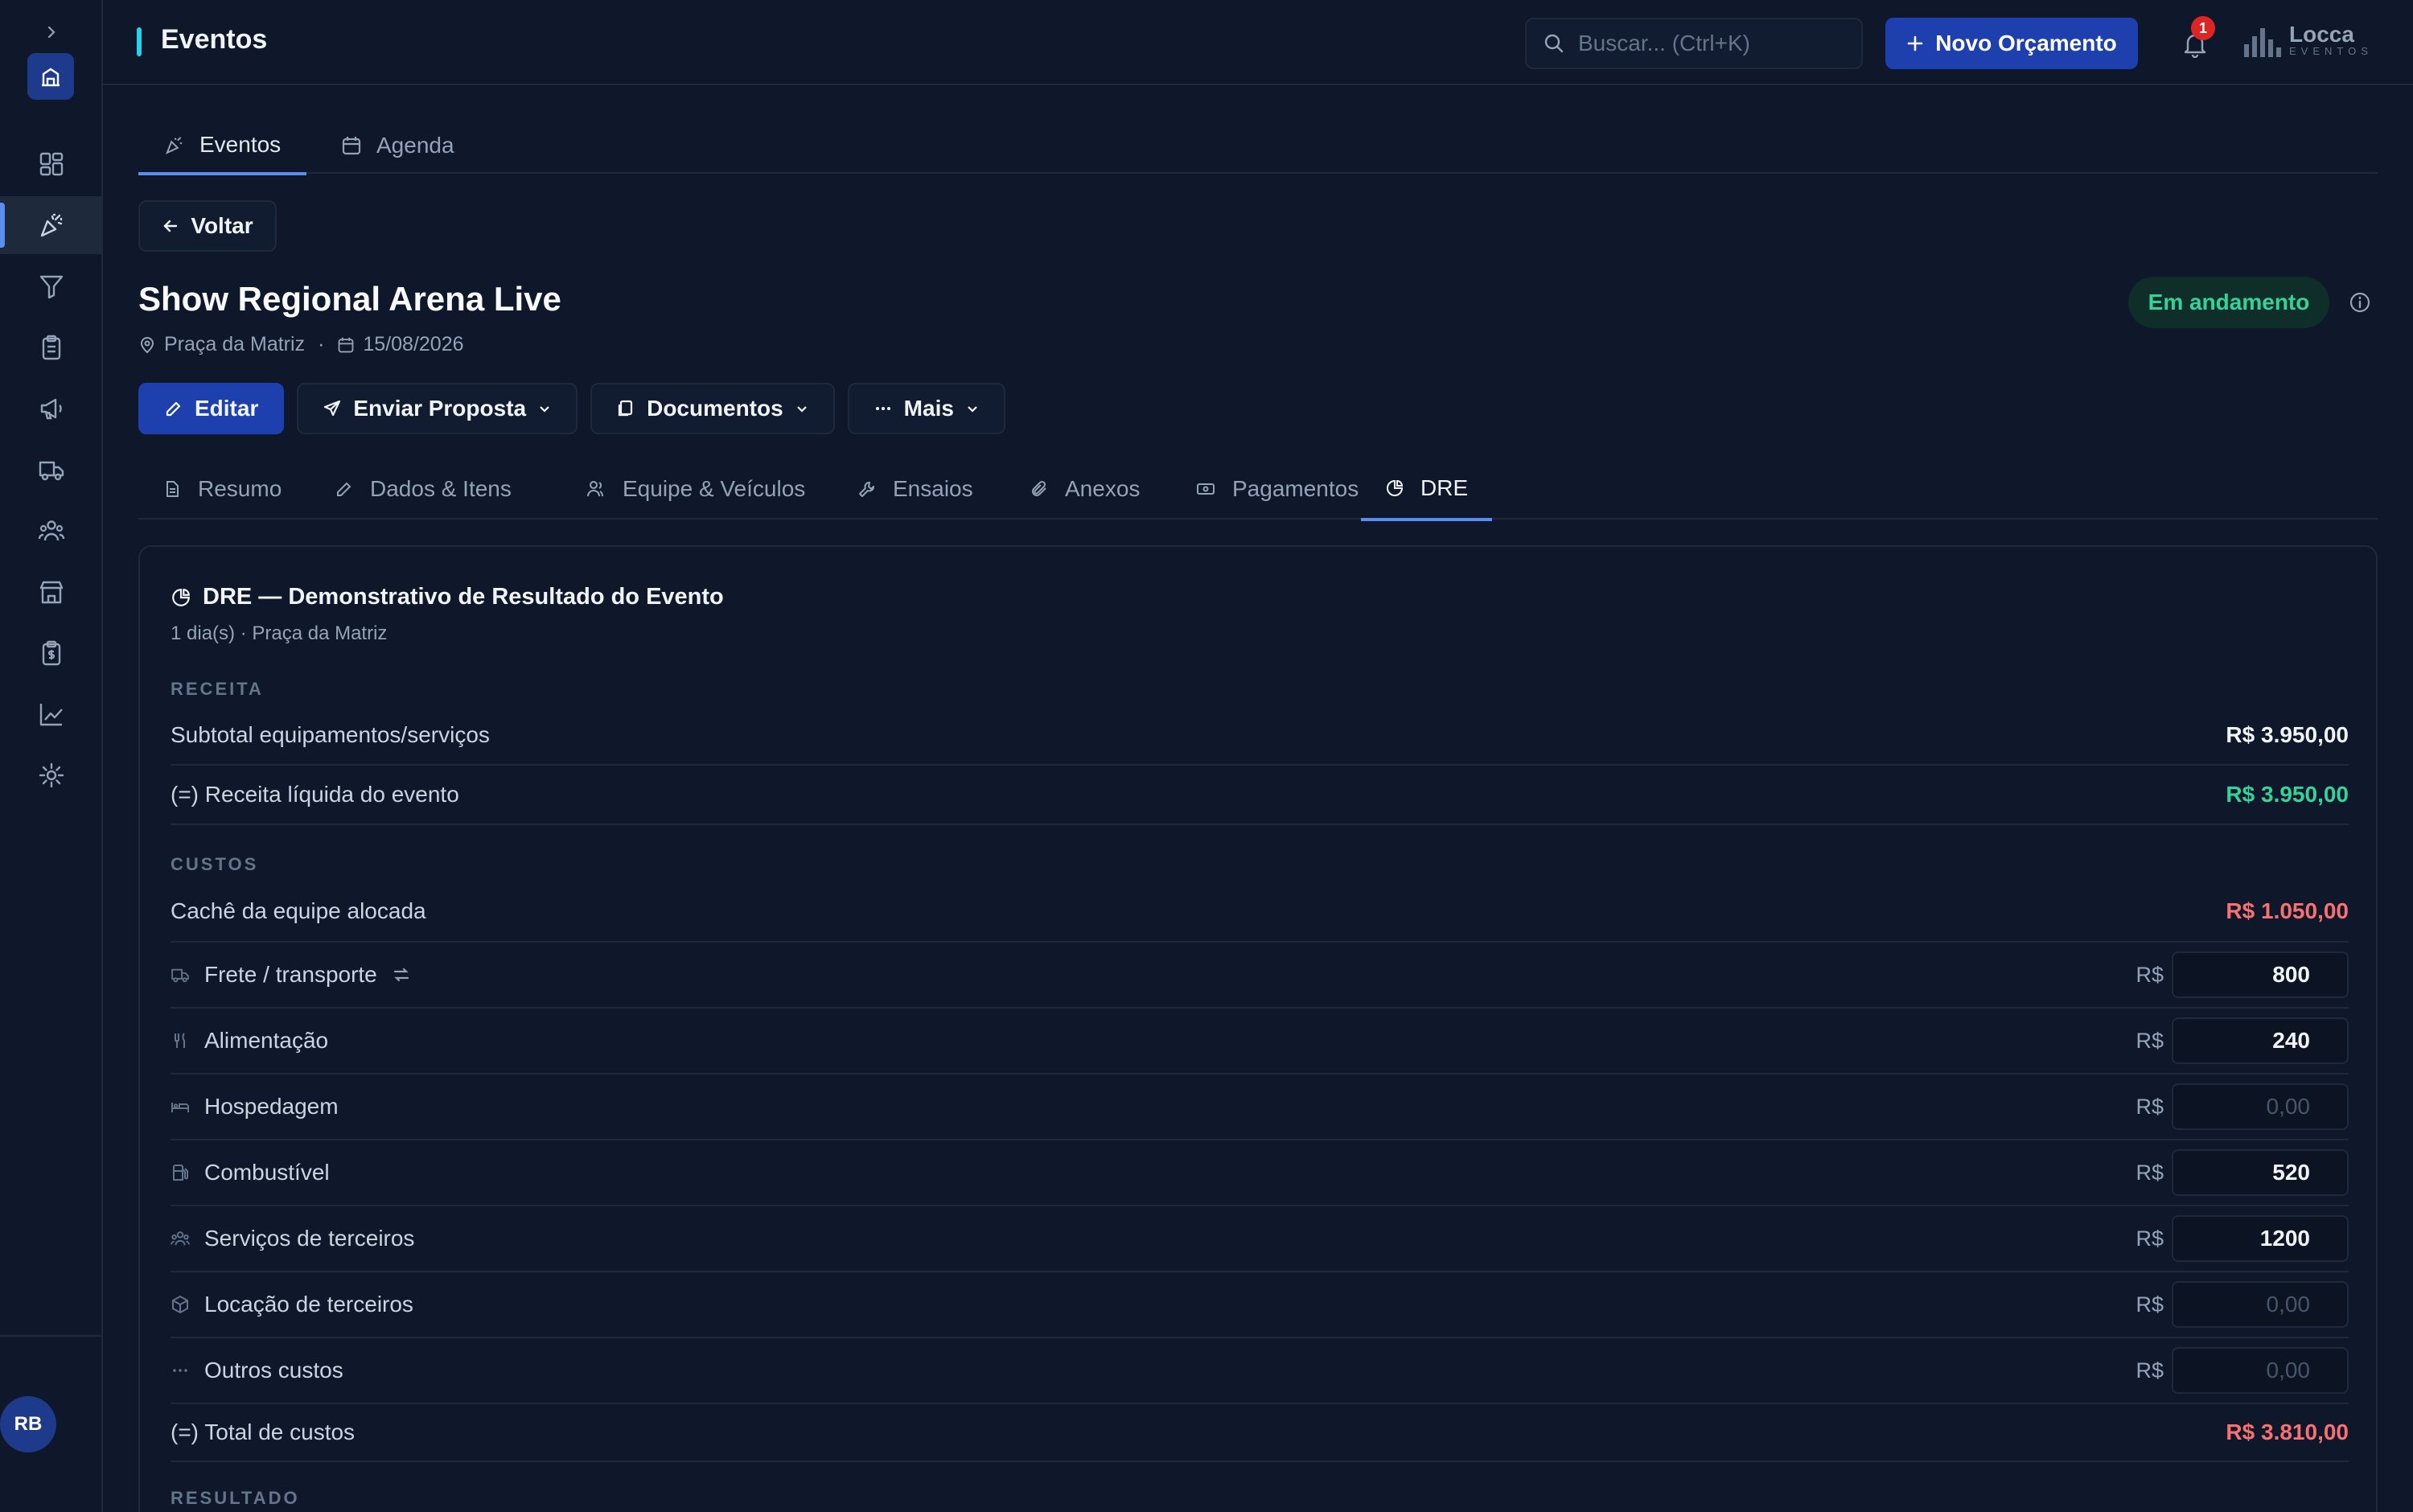 Image resolution: width=2413 pixels, height=1512 pixels. I want to click on sidebar-item-configuracoes, so click(51, 775).